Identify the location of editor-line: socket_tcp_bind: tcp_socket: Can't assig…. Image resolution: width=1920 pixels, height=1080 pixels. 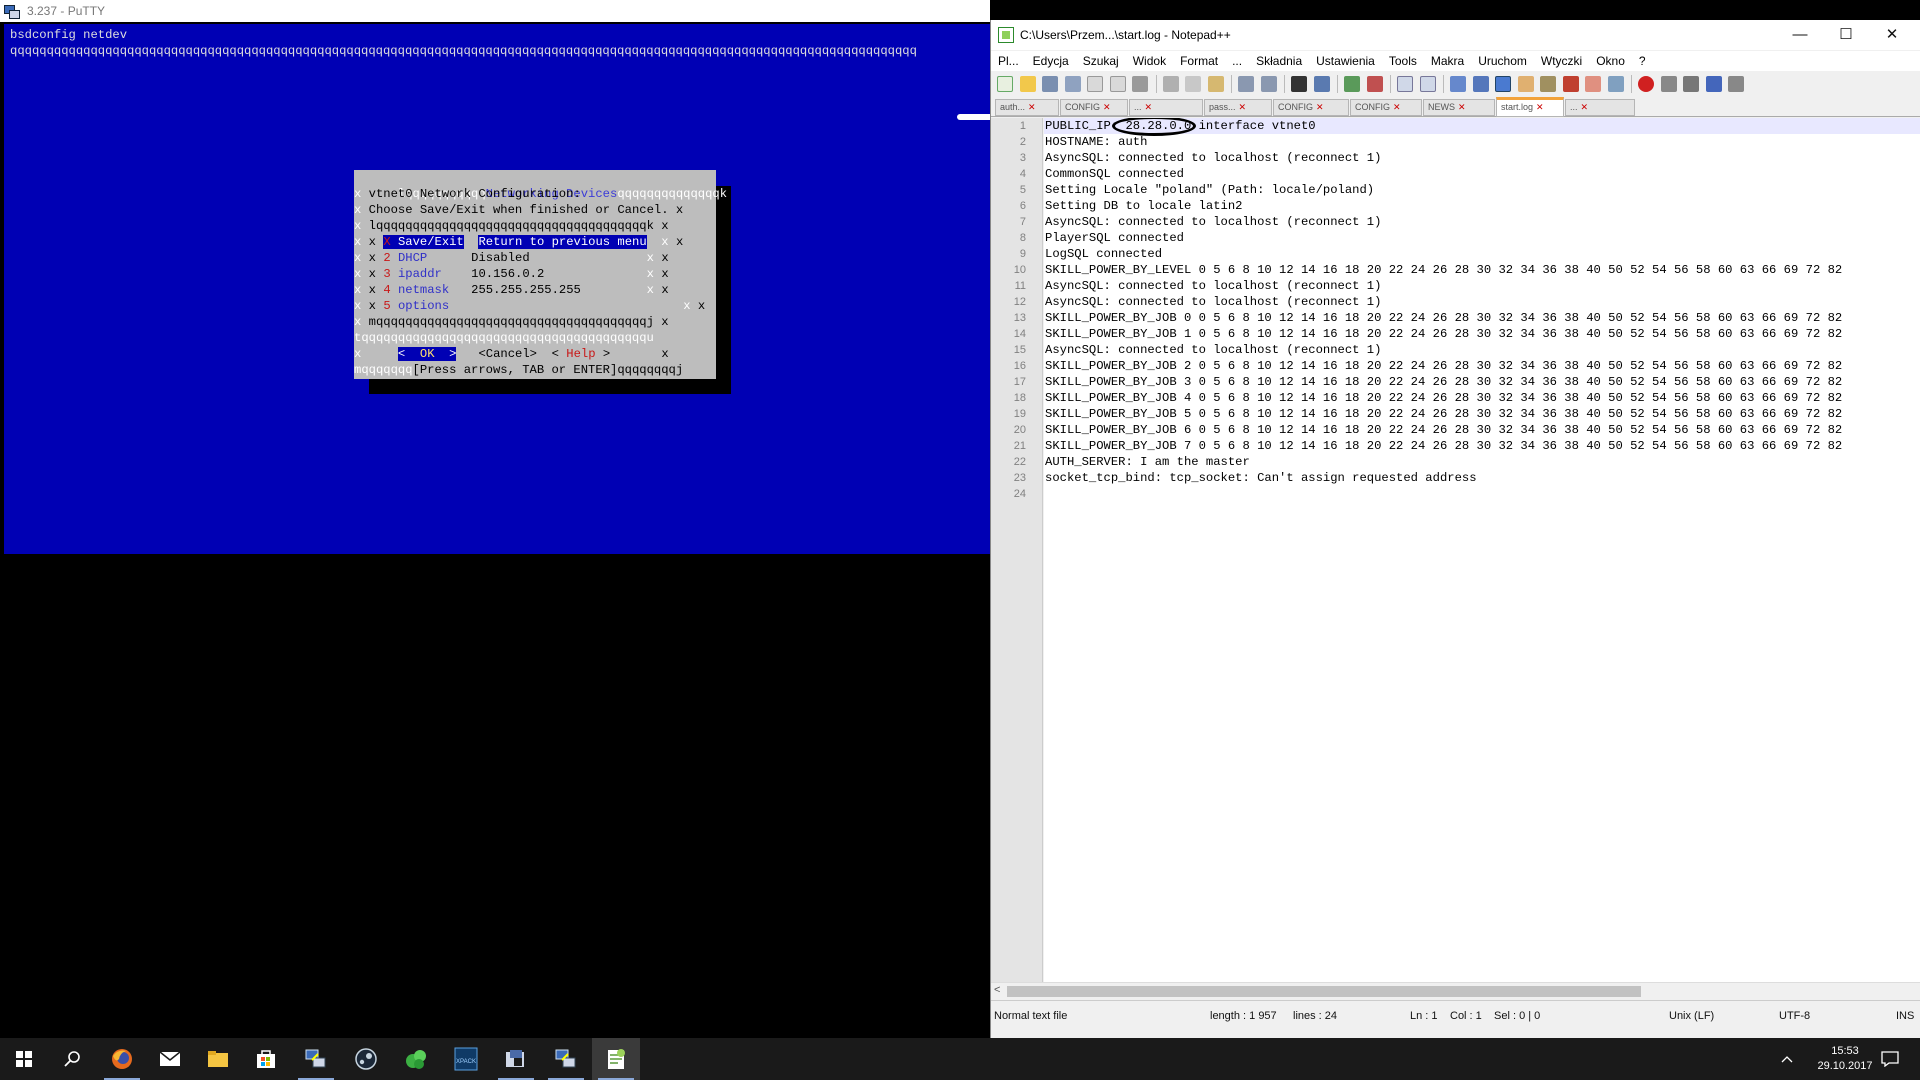
(1482, 478).